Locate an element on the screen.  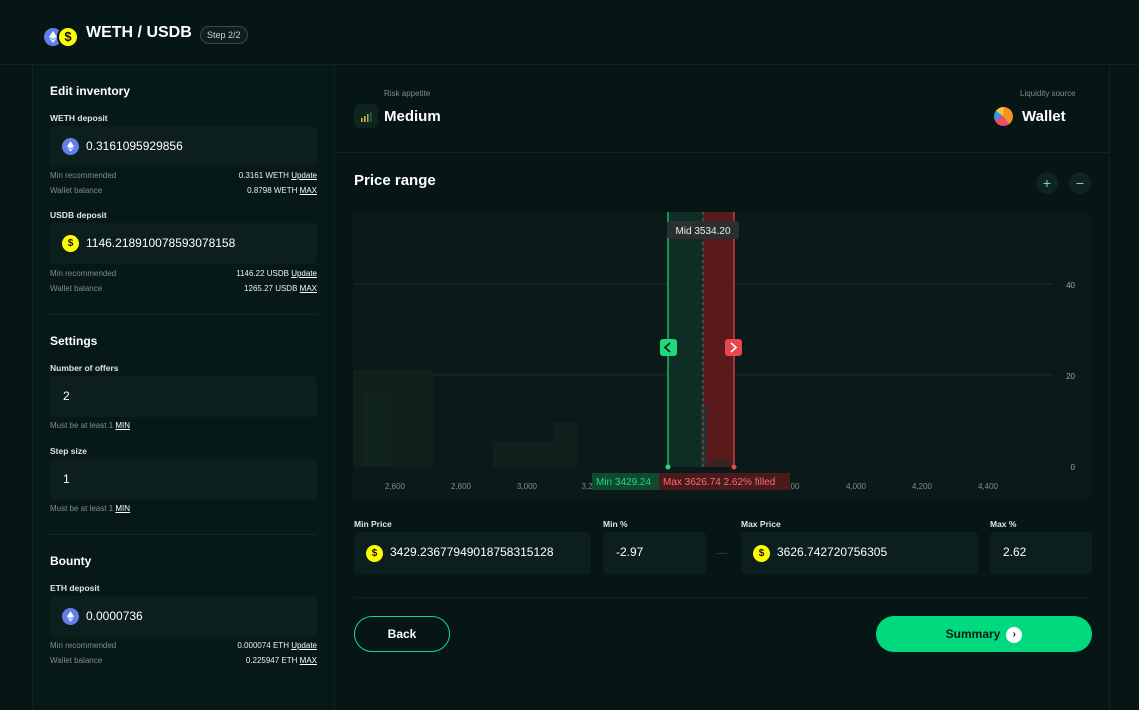
weth-min-value: 0.3161 WETH is located at coordinates (263, 175).